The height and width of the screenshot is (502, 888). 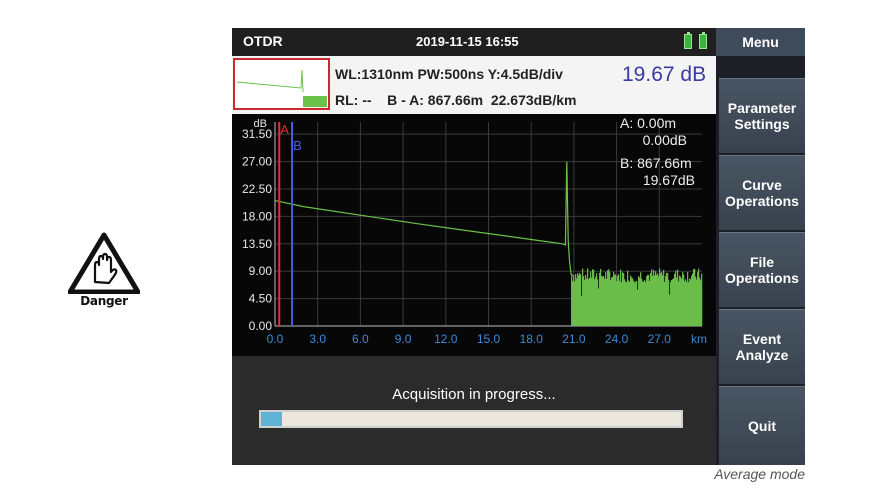 What do you see at coordinates (261, 271) in the screenshot?
I see `y-tick-label: 9.00` at bounding box center [261, 271].